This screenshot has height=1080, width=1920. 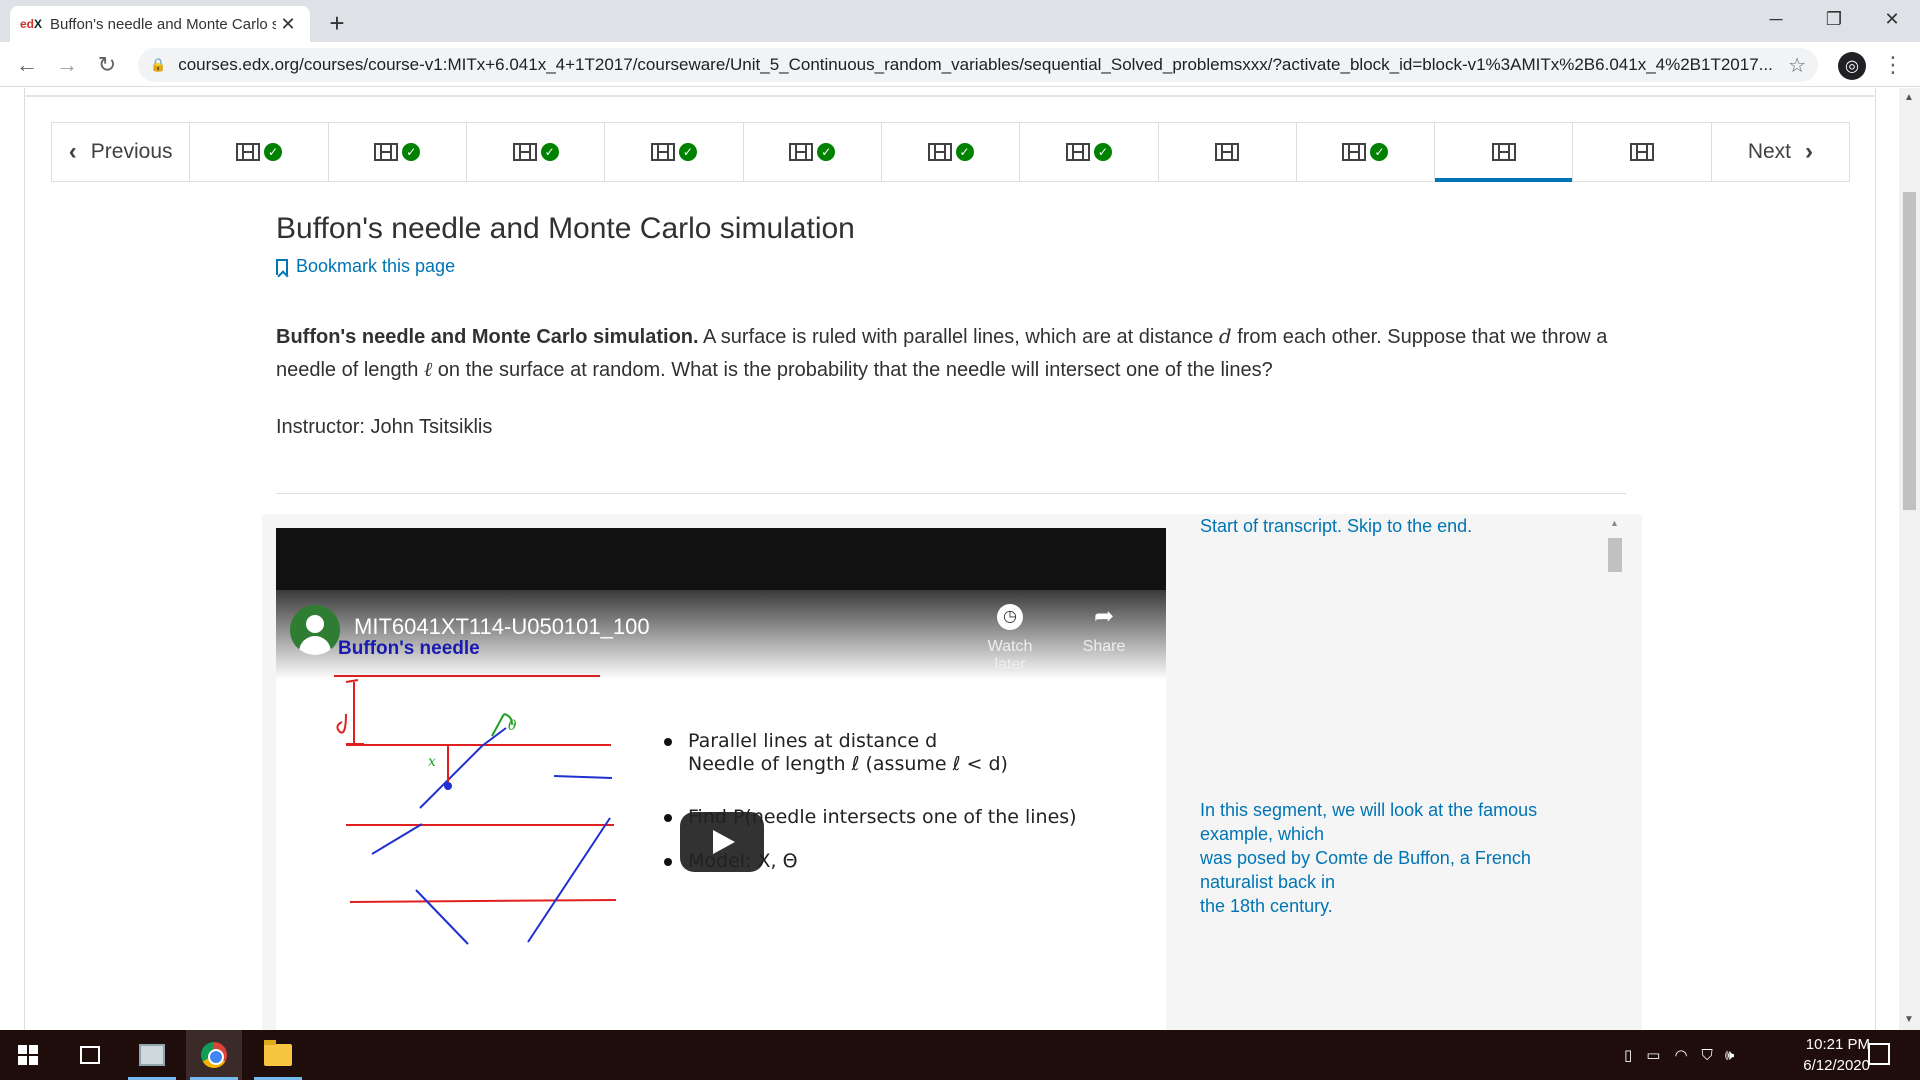 I want to click on action-center-icon, so click(x=1879, y=1054).